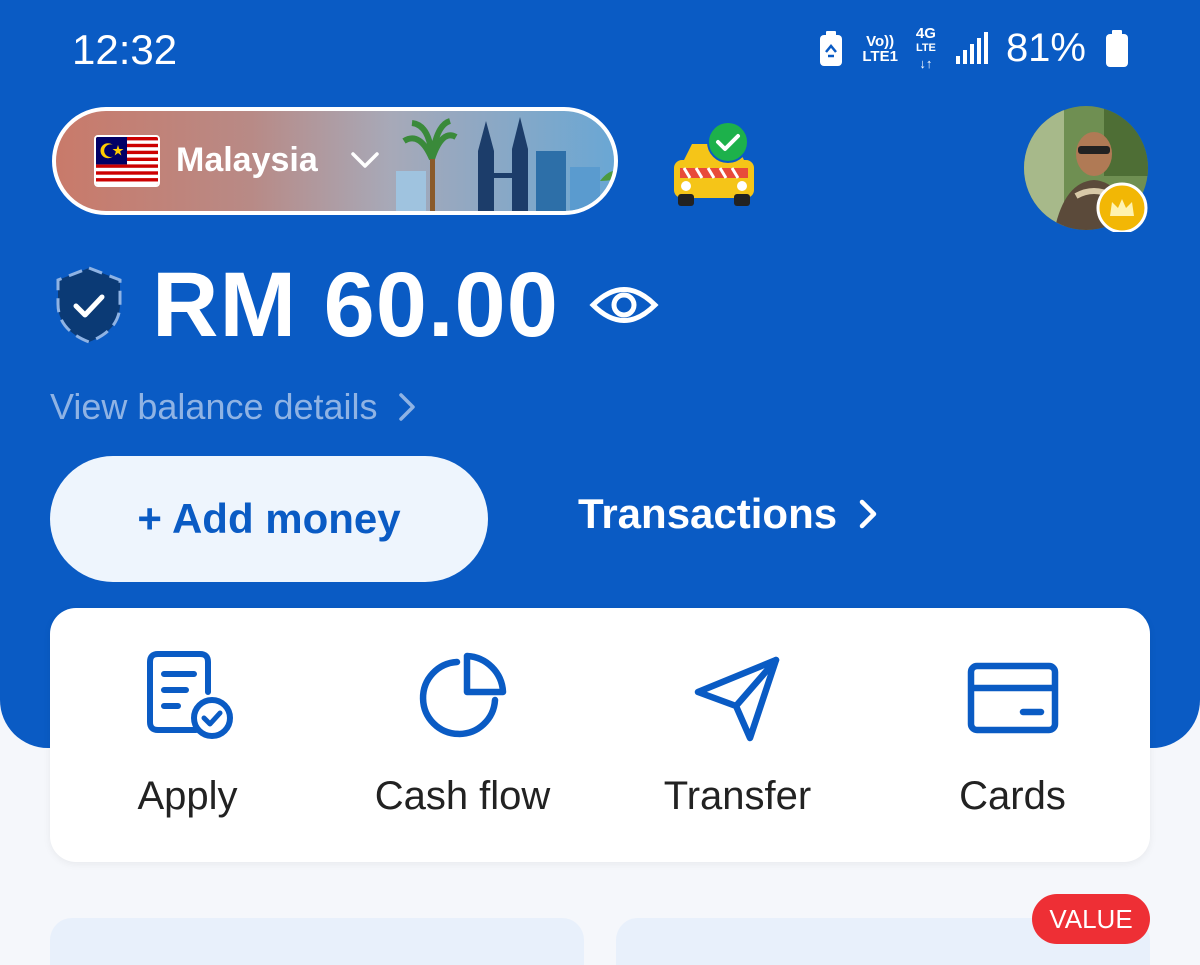 Image resolution: width=1200 pixels, height=965 pixels. What do you see at coordinates (317, 941) in the screenshot?
I see `promo-card-left` at bounding box center [317, 941].